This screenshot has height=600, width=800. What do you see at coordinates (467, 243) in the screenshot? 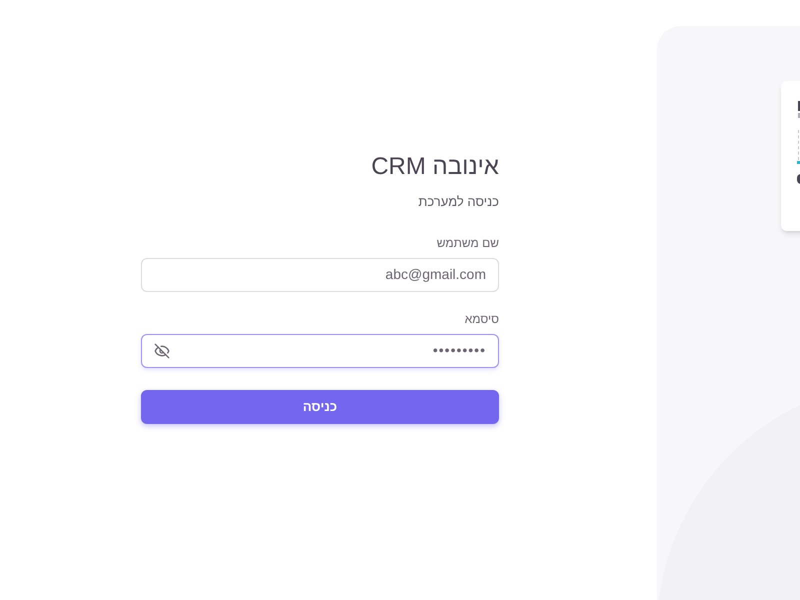
I see `field-label: שם משתמש` at bounding box center [467, 243].